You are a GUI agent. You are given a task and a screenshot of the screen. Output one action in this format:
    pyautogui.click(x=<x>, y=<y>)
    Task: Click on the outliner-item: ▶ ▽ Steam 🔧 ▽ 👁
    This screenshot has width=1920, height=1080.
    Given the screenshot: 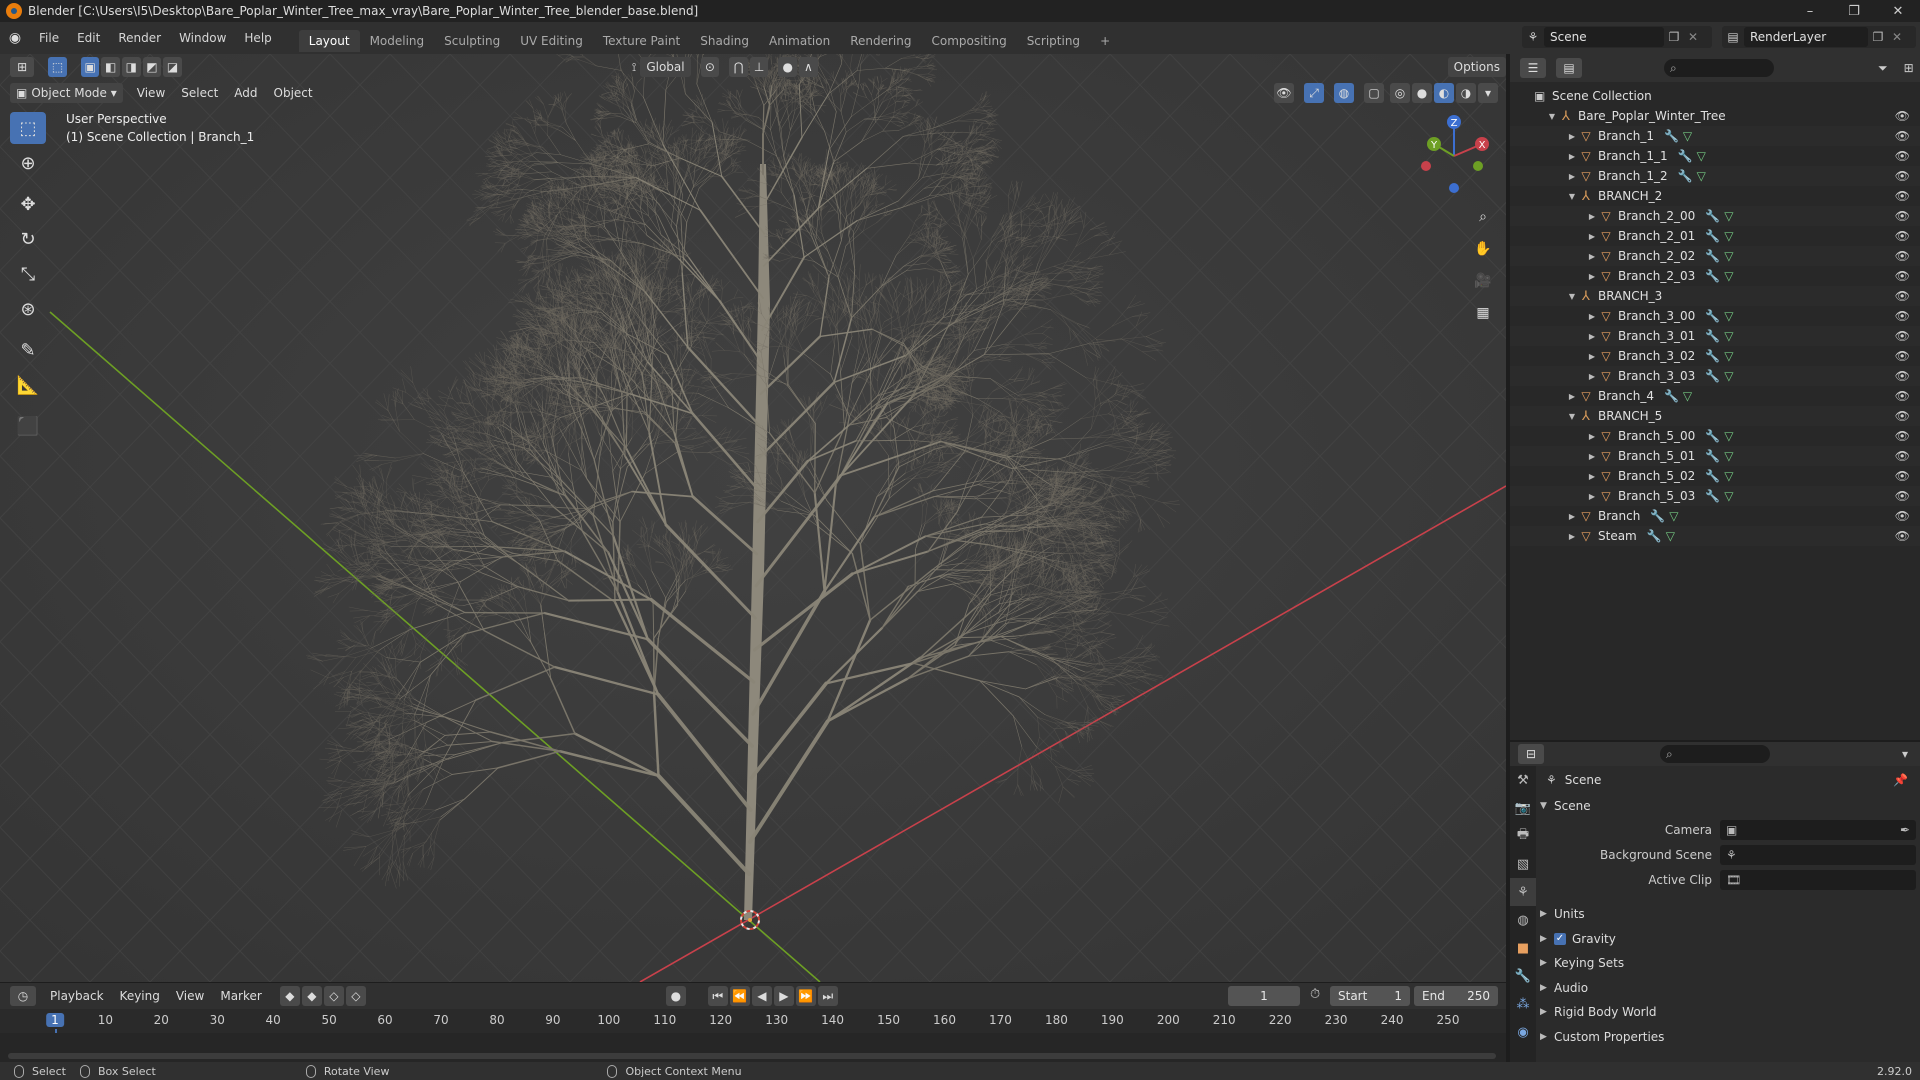 What is the action you would take?
    pyautogui.click(x=1715, y=536)
    